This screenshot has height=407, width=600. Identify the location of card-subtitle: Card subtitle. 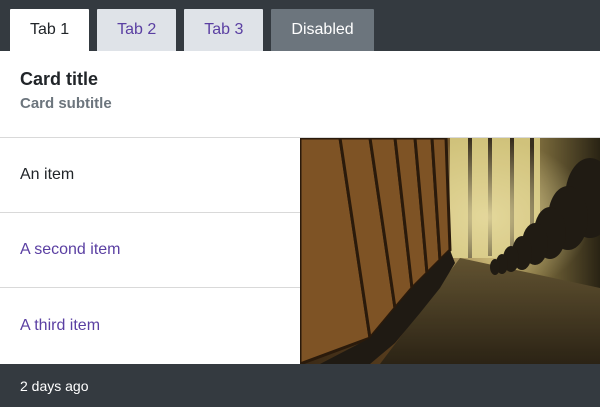
(66, 103).